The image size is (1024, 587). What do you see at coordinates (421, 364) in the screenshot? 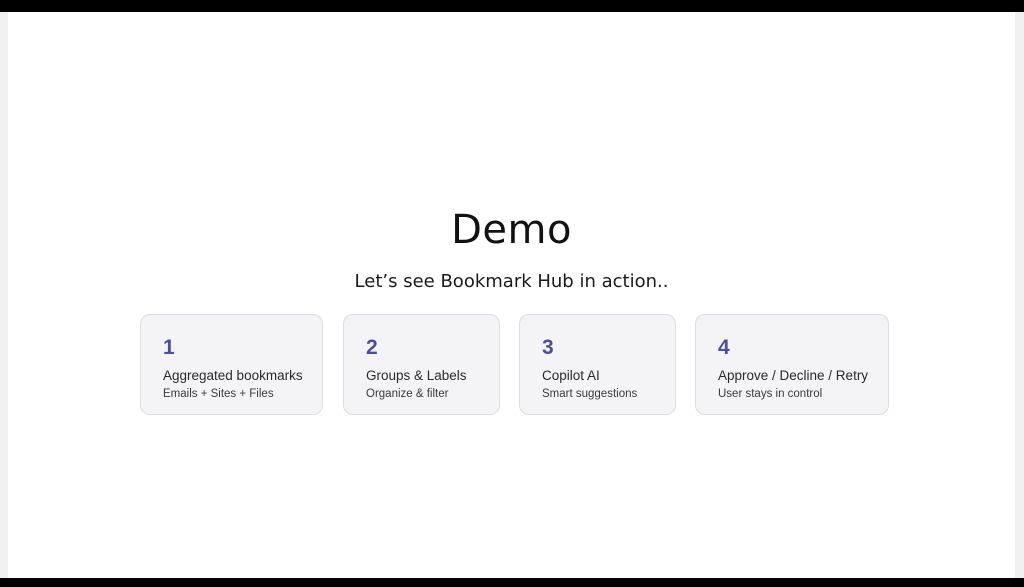
I see `feature-card-groups-labels: 2 Groups & Labels Organize & filter` at bounding box center [421, 364].